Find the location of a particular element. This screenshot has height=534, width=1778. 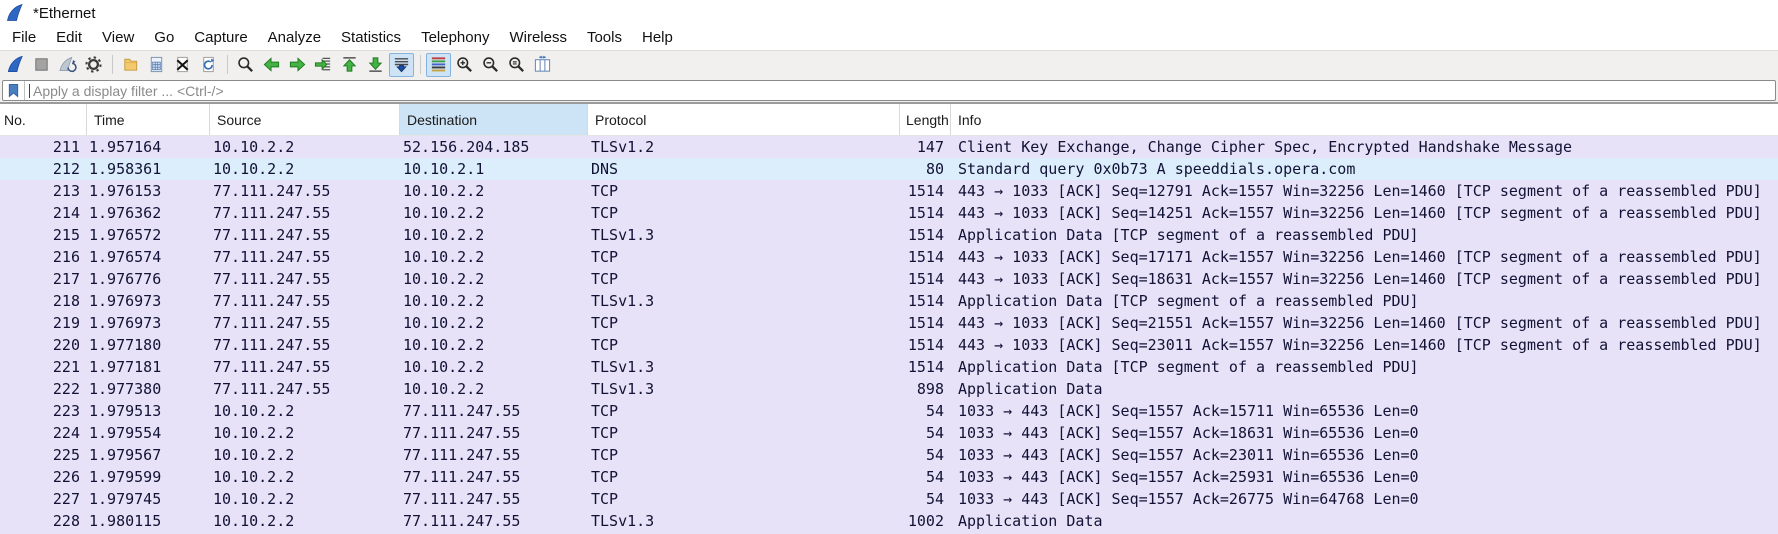

cell-no: 211 is located at coordinates (66, 147).